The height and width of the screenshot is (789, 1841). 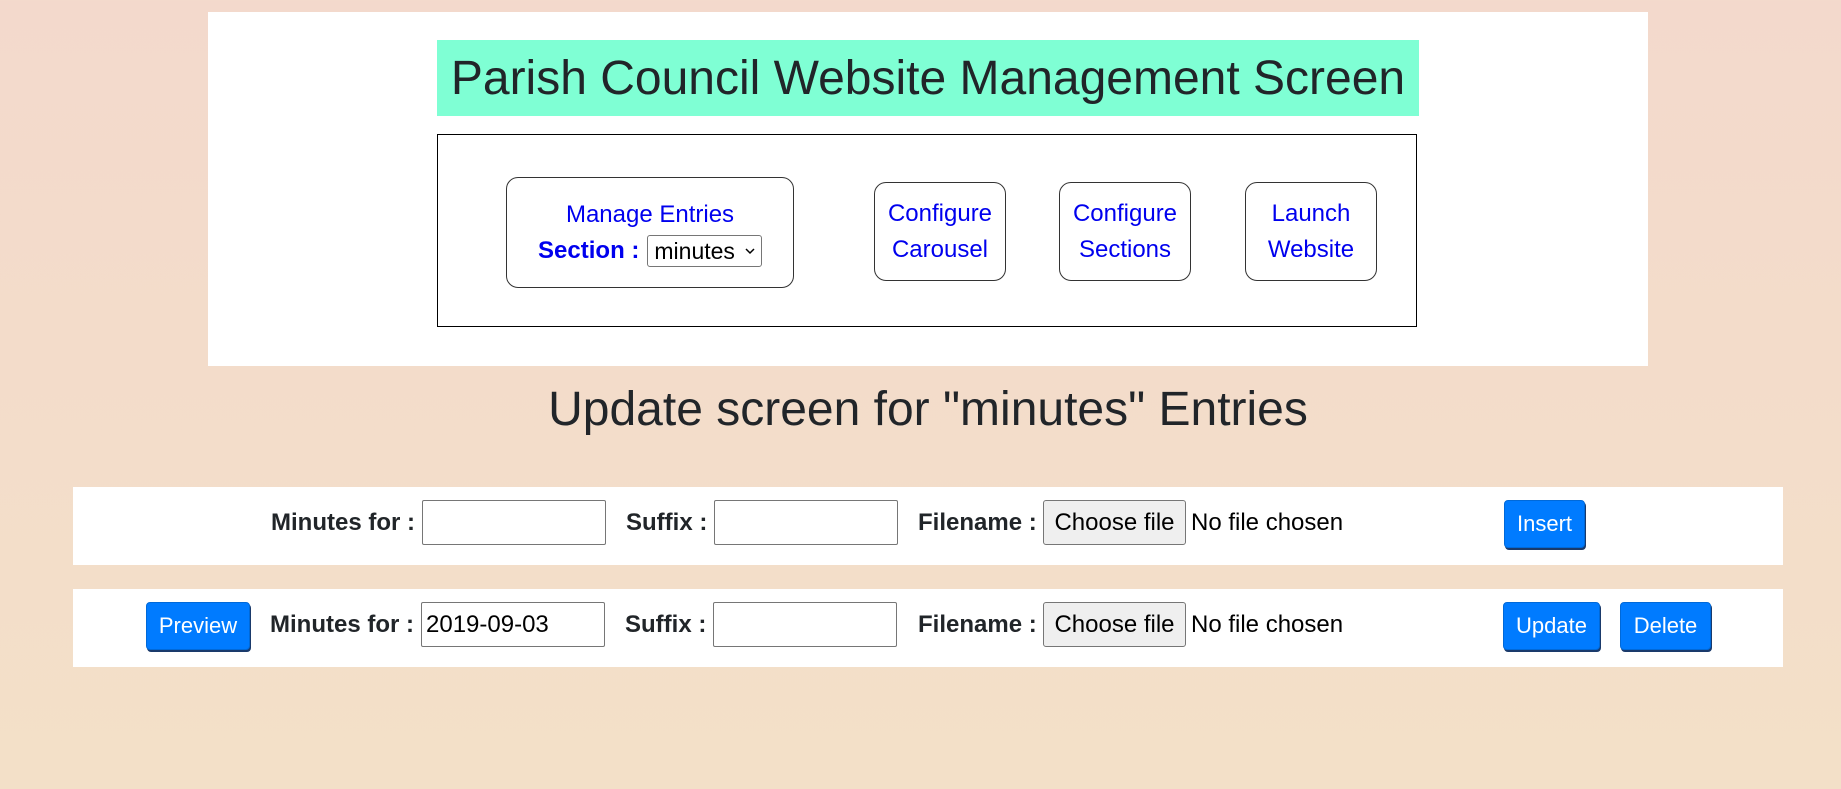 I want to click on delete-button: Delete, so click(x=1665, y=626).